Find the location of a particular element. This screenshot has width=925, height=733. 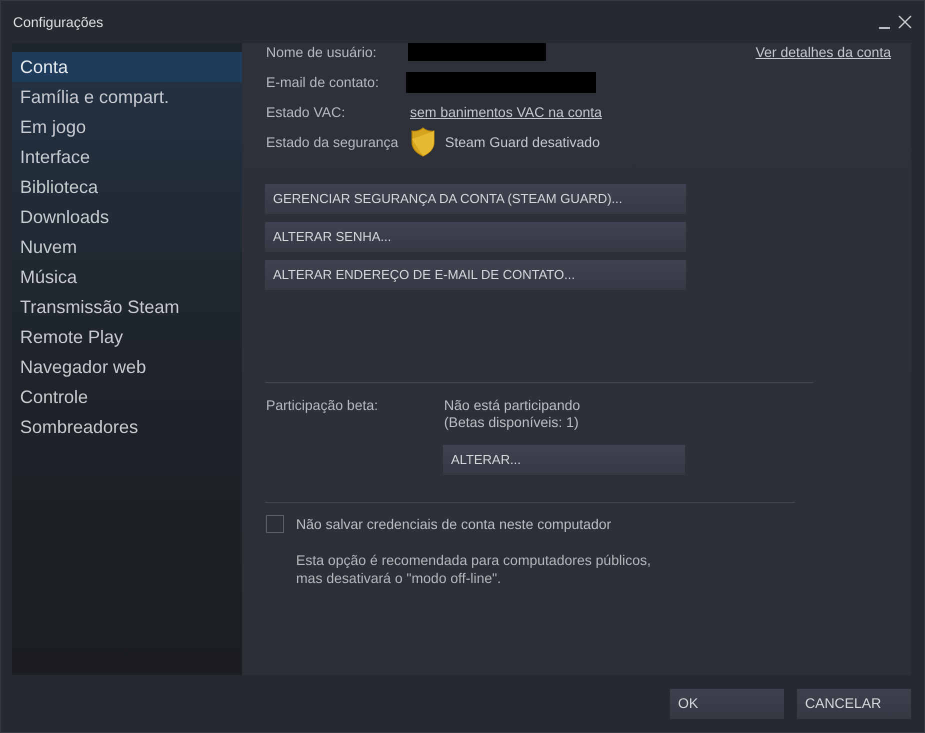

sidebar-item: Controle is located at coordinates (127, 397).